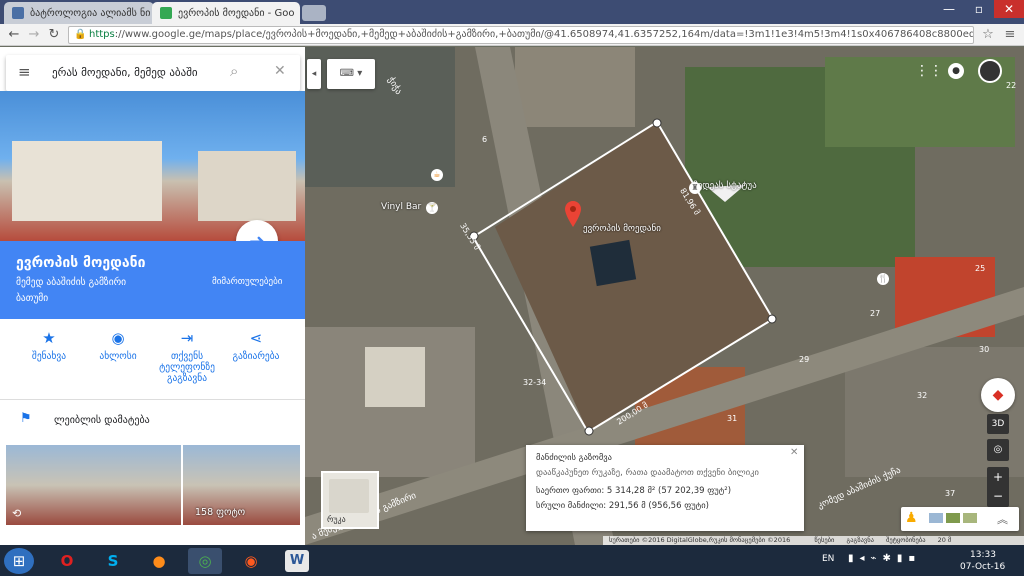  Describe the element at coordinates (905, 540) in the screenshot. I see `report-link: შეტყობინება` at that location.